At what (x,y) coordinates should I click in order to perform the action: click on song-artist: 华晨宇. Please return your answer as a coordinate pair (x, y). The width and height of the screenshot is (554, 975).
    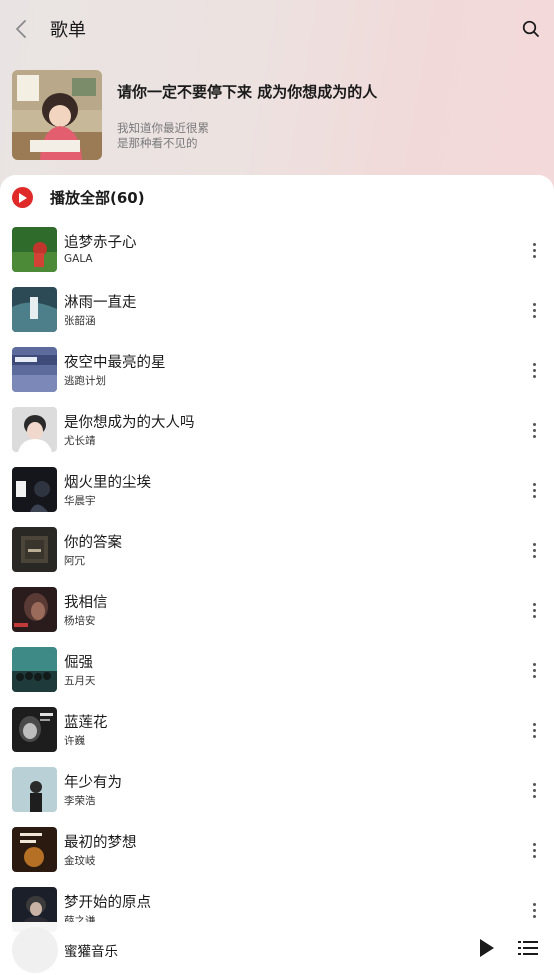
    Looking at the image, I should click on (80, 501).